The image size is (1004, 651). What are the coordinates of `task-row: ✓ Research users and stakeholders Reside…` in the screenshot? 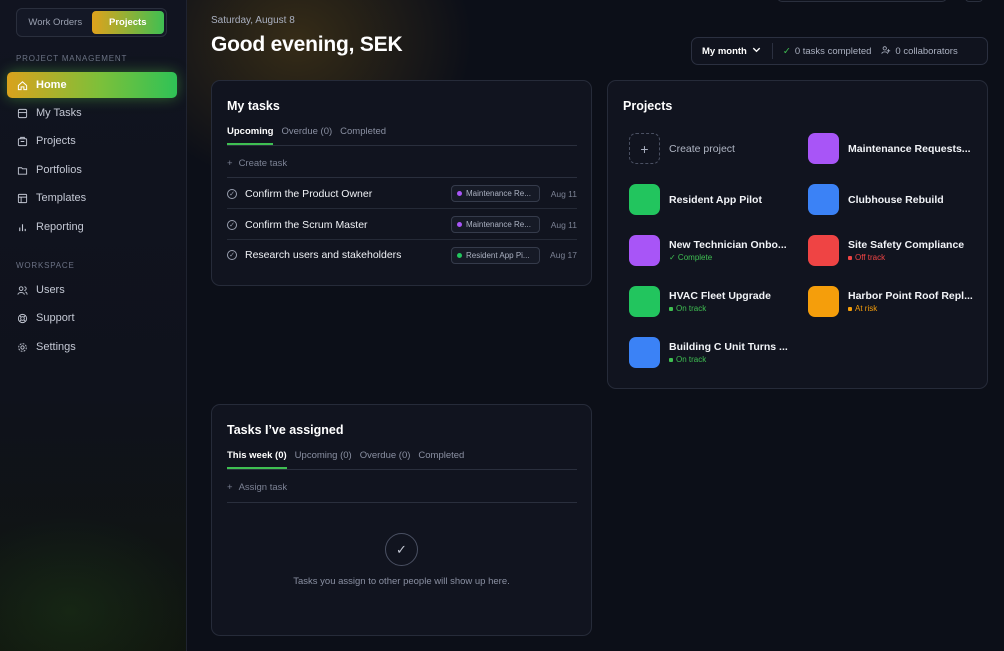 It's located at (402, 255).